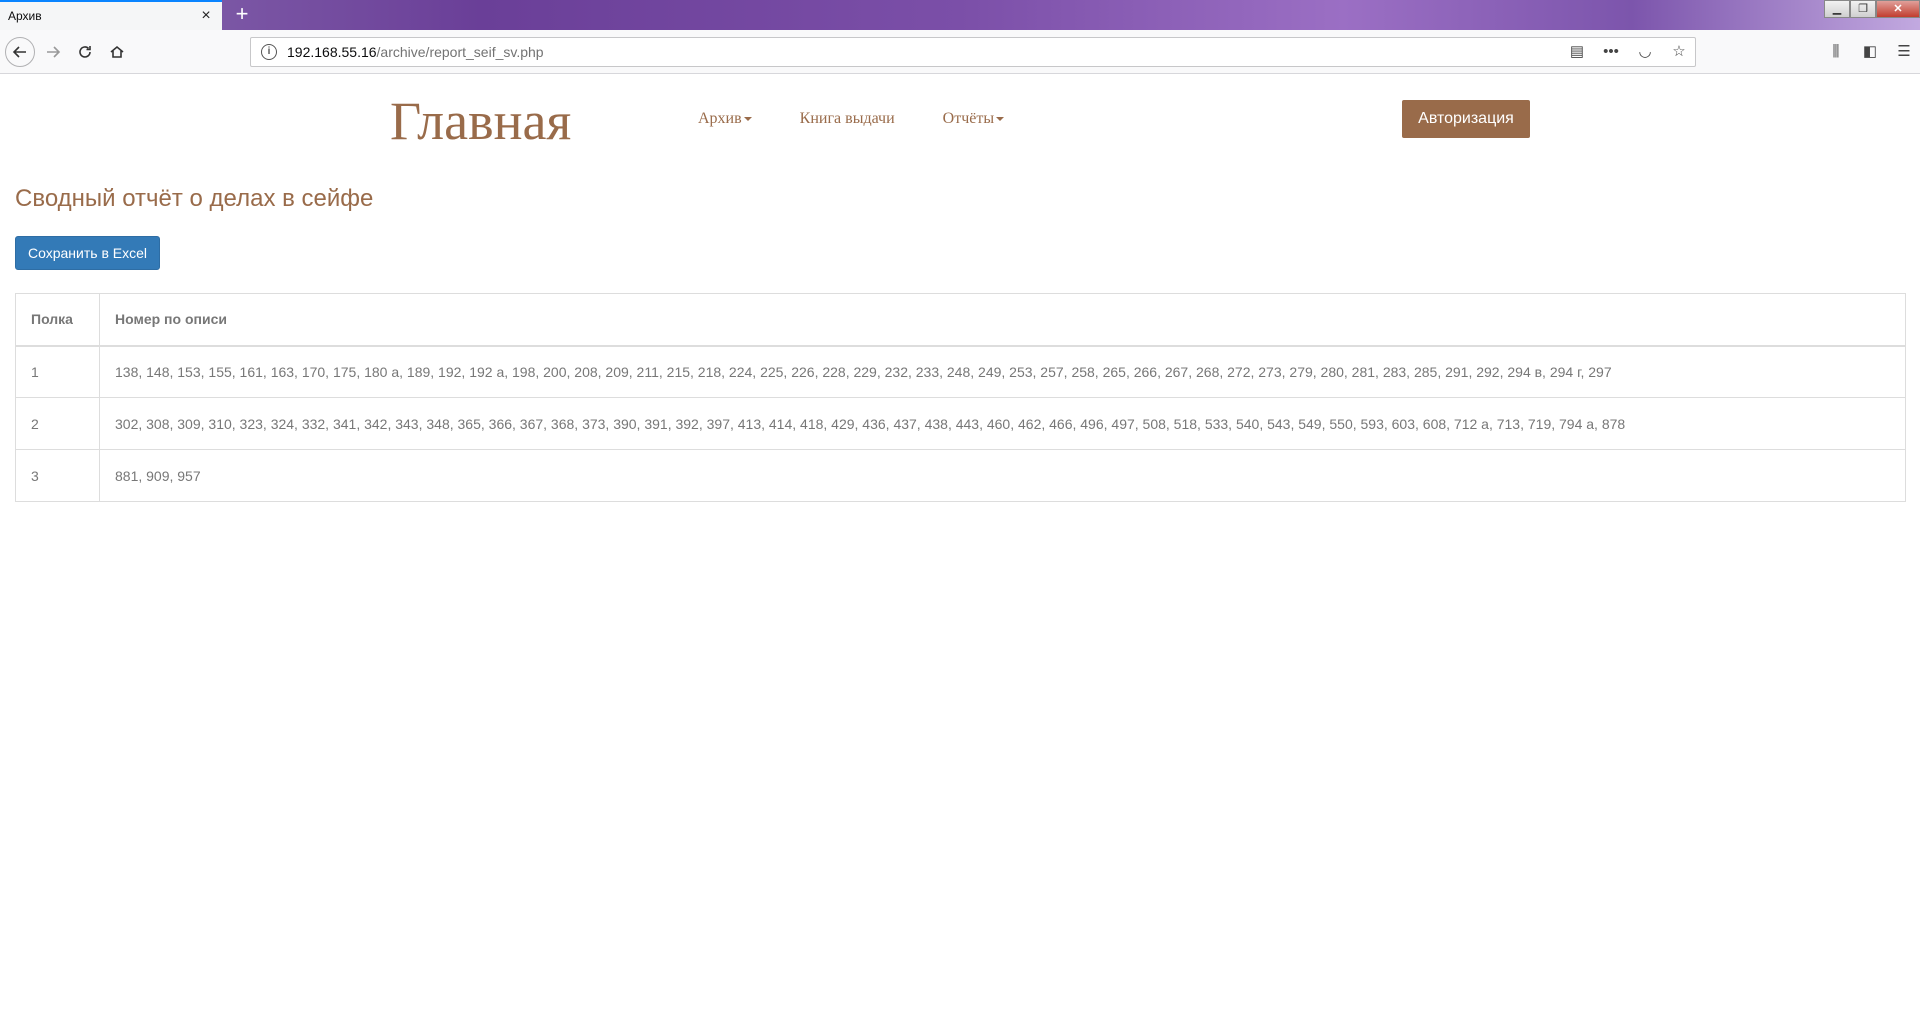 The height and width of the screenshot is (1033, 1920). I want to click on arrow-left-icon, so click(19, 52).